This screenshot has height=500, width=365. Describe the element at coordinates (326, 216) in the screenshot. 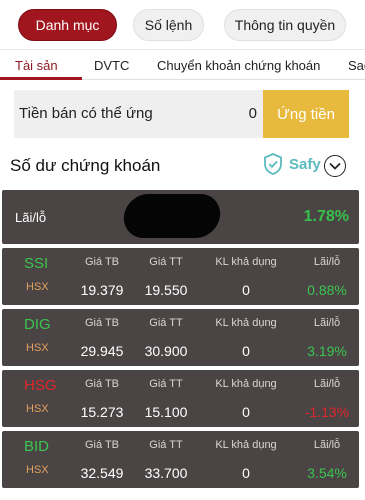

I see `pnl-summary-value: 1.78%` at that location.